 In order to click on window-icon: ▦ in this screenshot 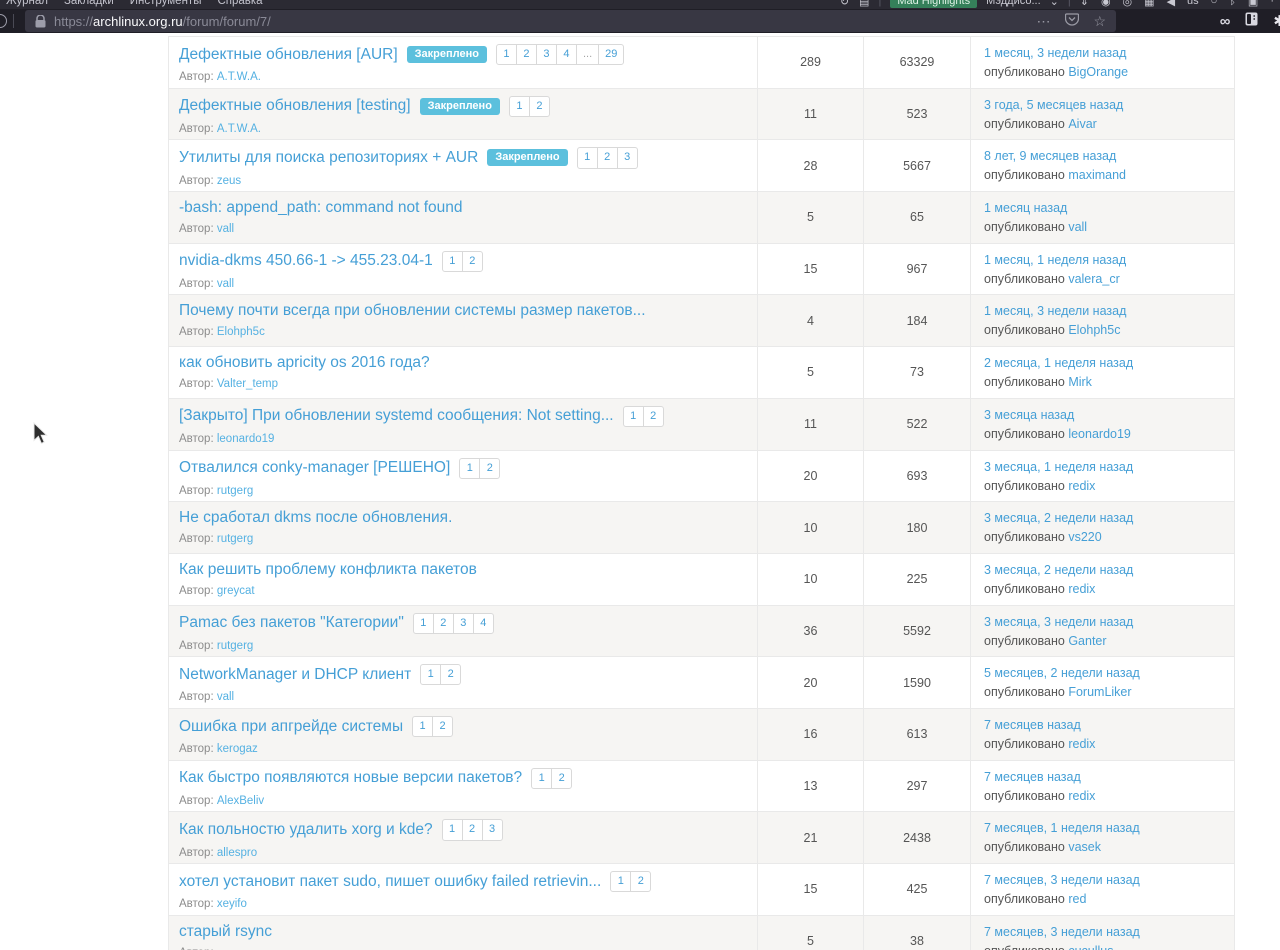, I will do `click(1149, 4)`.